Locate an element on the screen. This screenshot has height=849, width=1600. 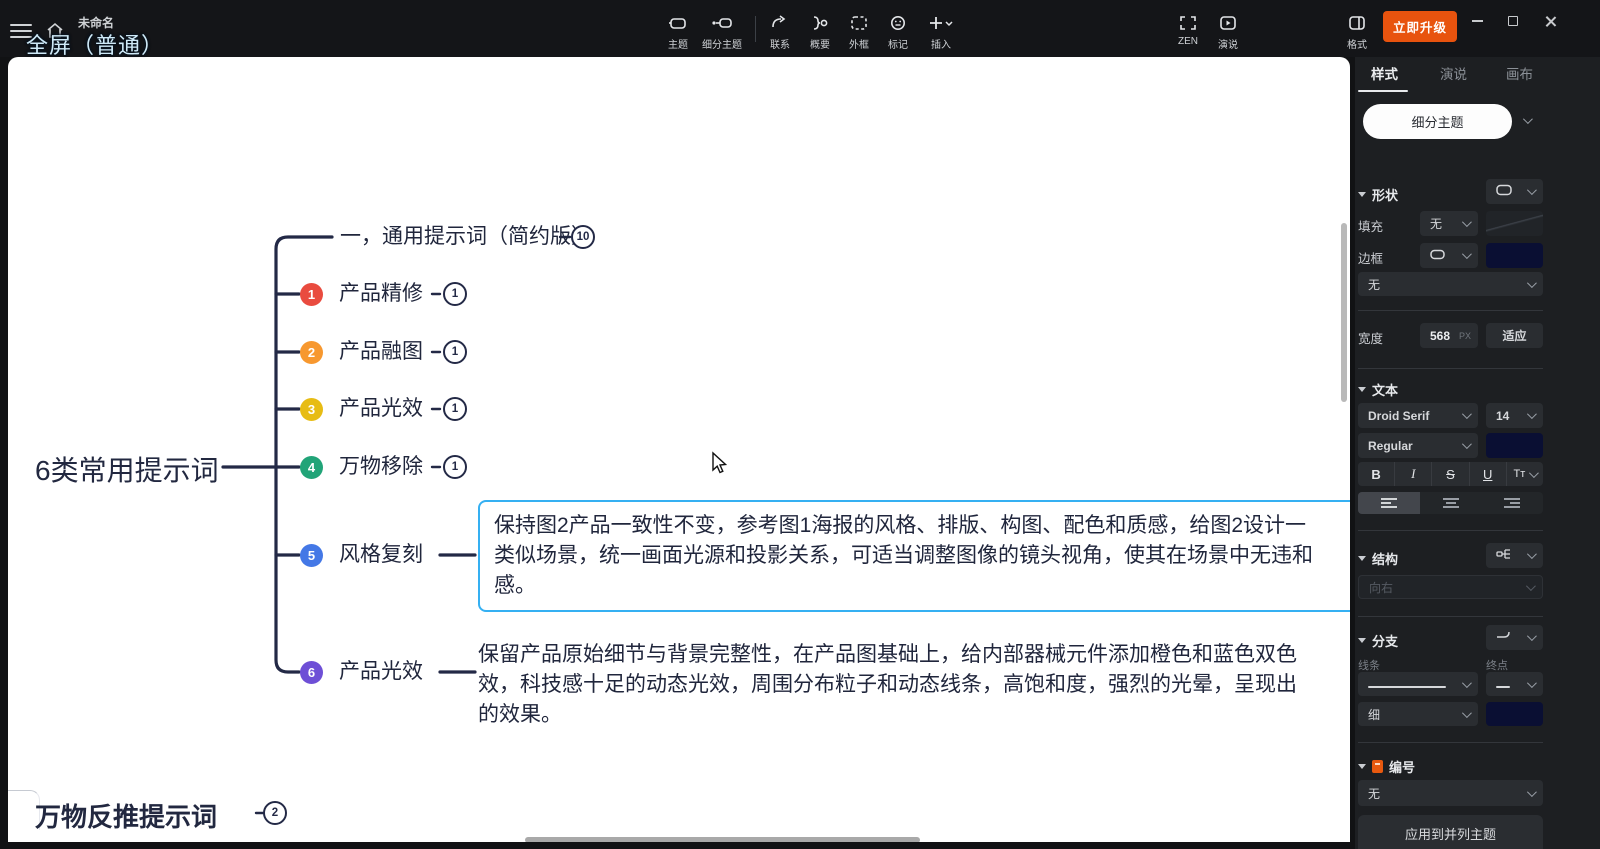
tab-present: 演说 is located at coordinates (1453, 73).